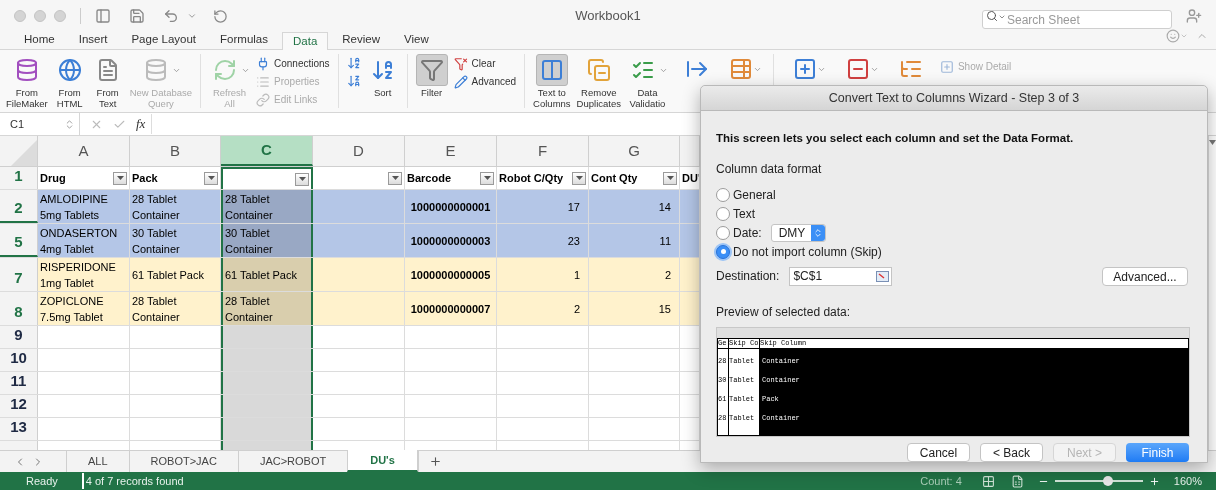 This screenshot has width=1216, height=490. What do you see at coordinates (137, 16) in the screenshot?
I see `save-icon` at bounding box center [137, 16].